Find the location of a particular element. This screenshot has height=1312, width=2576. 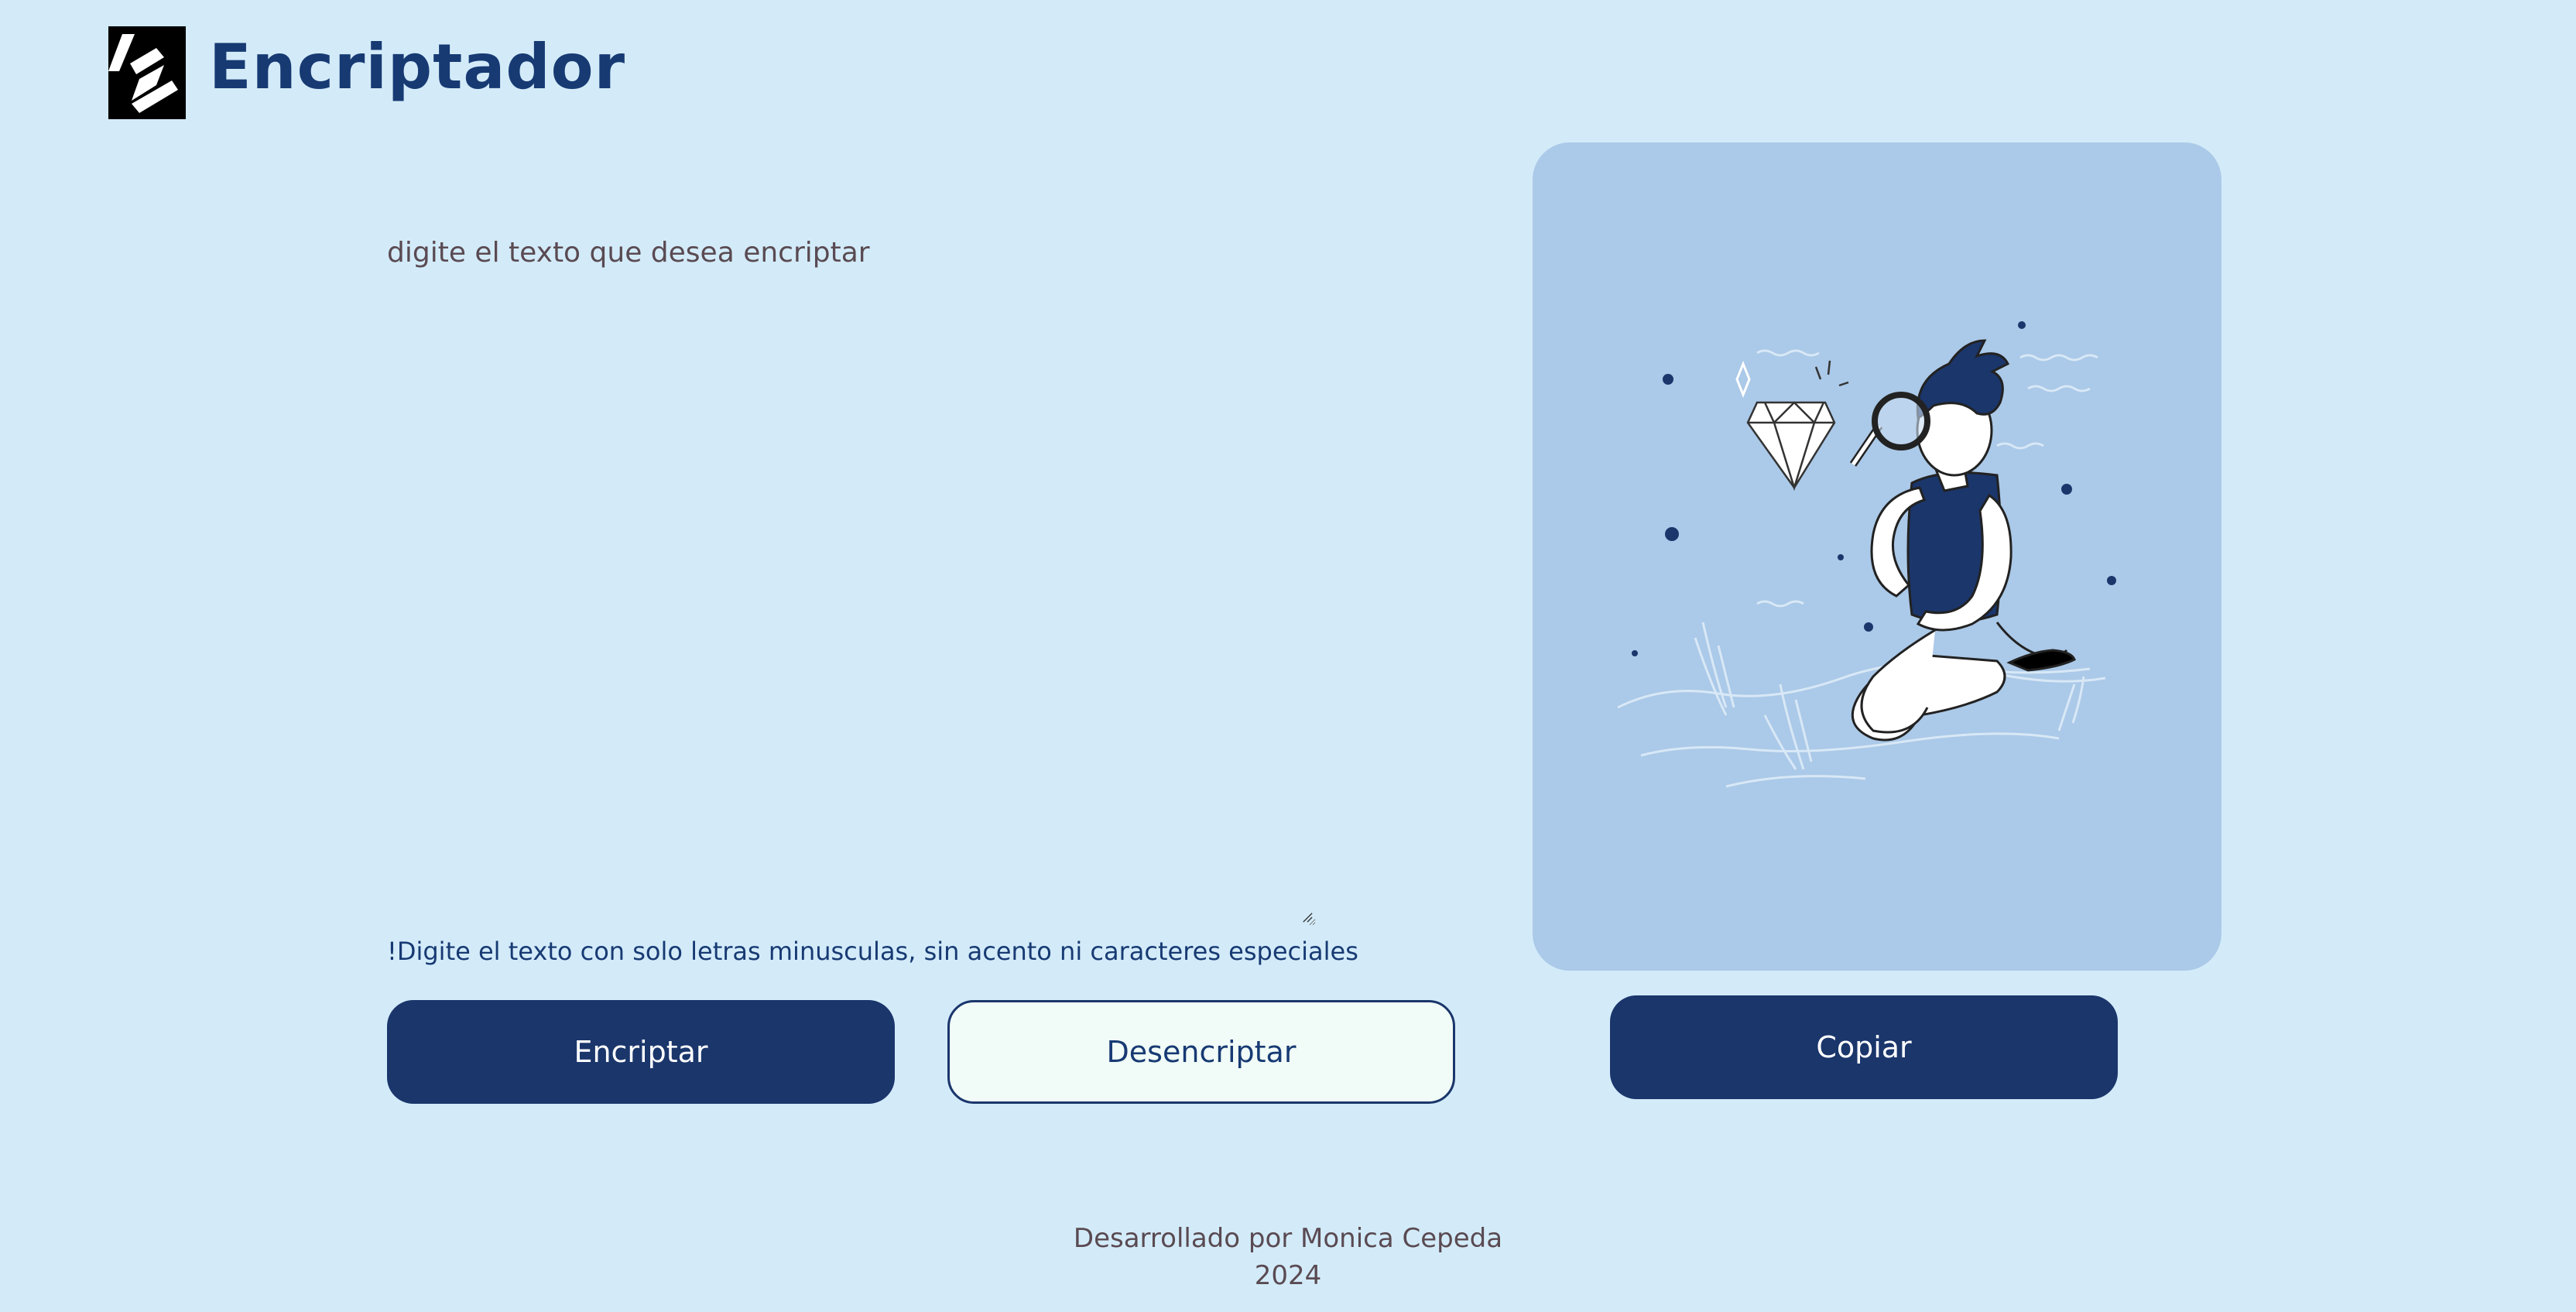

resize-grip-icon is located at coordinates (1538, 147).